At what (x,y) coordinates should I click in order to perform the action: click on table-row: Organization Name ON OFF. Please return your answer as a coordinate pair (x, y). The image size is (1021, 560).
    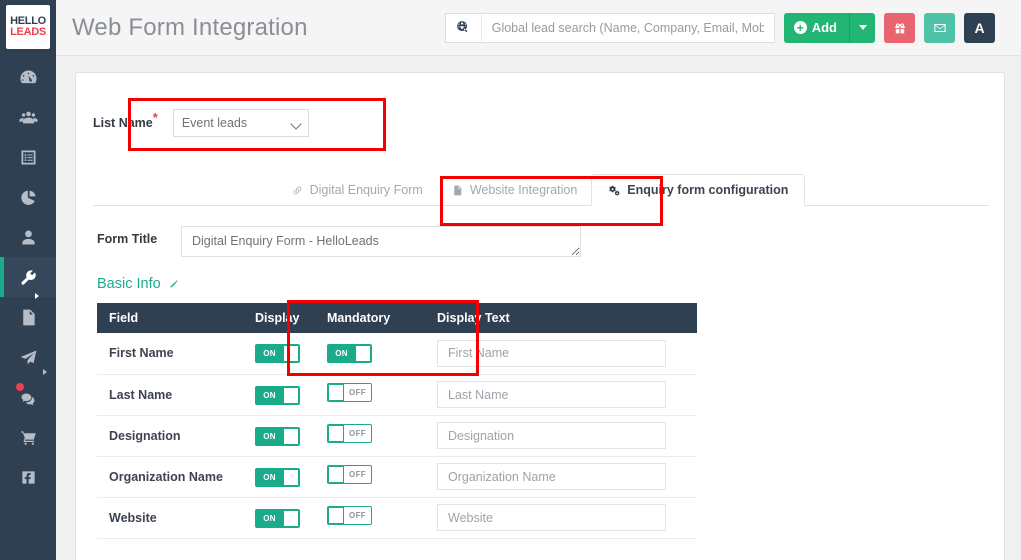
    Looking at the image, I should click on (397, 477).